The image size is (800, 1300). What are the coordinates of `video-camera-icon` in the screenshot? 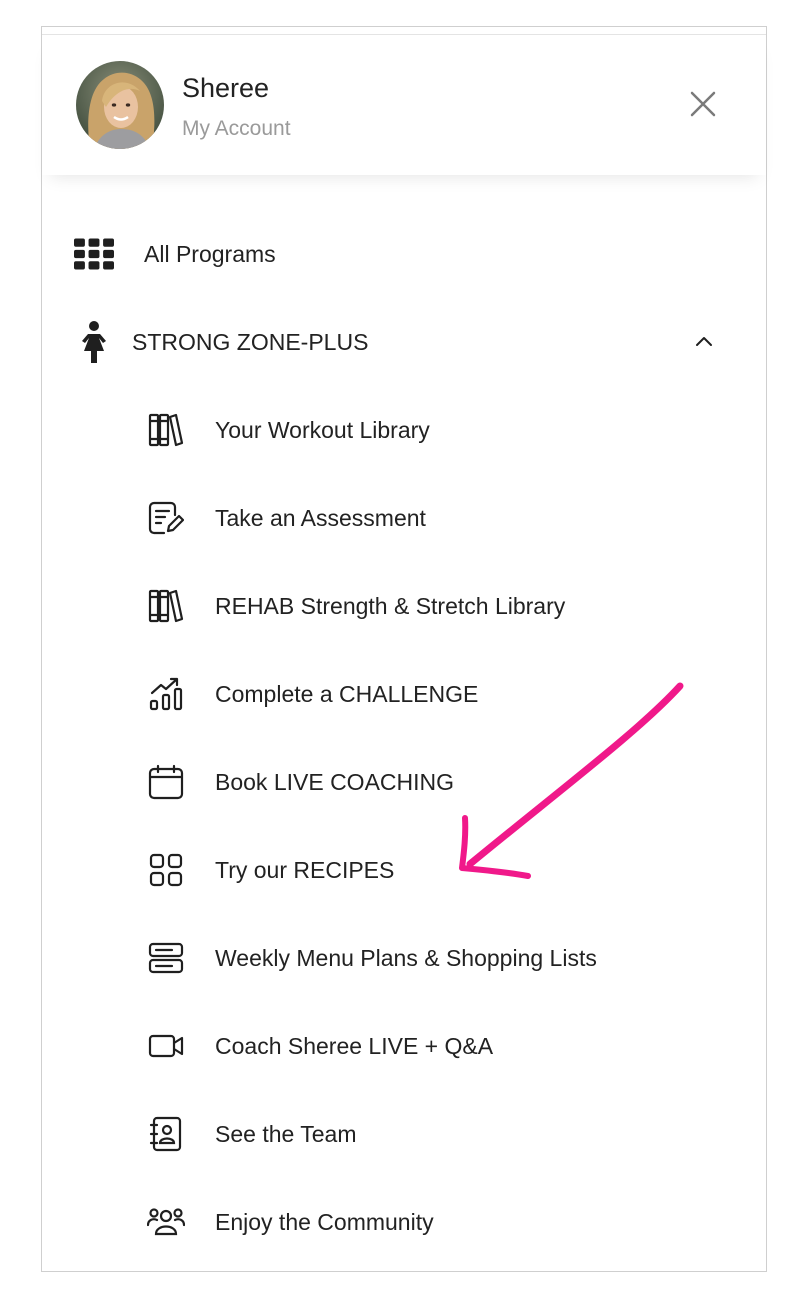 It's located at (166, 1046).